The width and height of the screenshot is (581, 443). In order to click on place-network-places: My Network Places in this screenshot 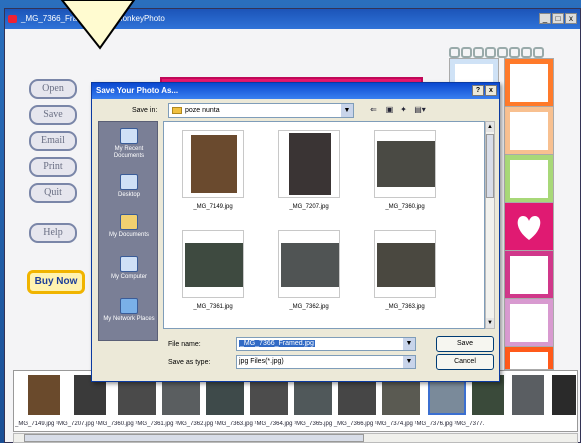, I will do `click(129, 310)`.